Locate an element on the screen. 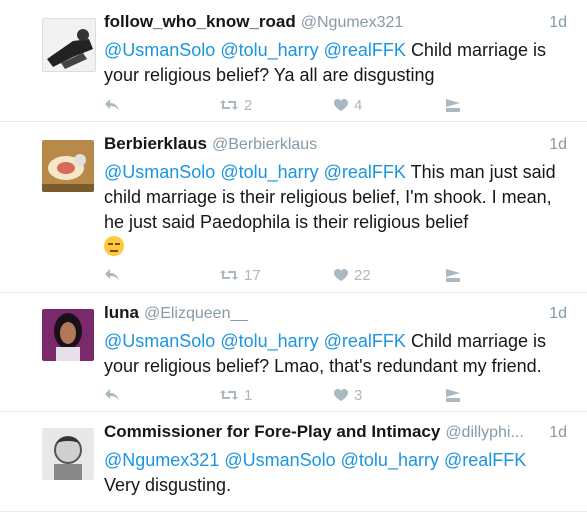 This screenshot has width=587, height=512. retweet-count: 17 is located at coordinates (252, 275).